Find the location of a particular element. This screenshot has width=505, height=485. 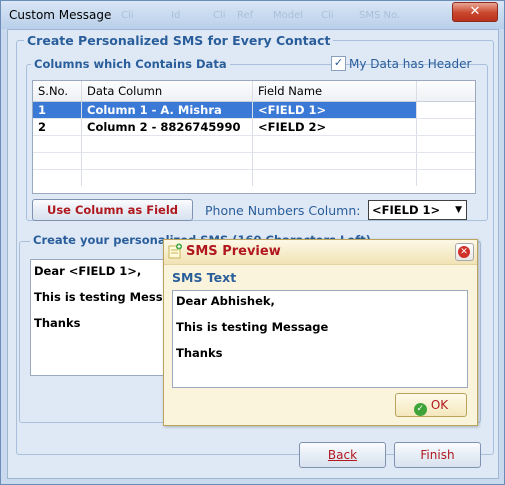

use-column-as-field-button: Use Column as Field is located at coordinates (112, 210).